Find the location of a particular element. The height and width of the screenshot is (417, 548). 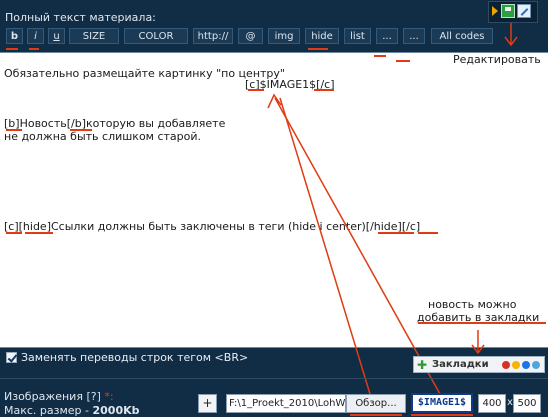

annot-underline-browse is located at coordinates (376, 415).